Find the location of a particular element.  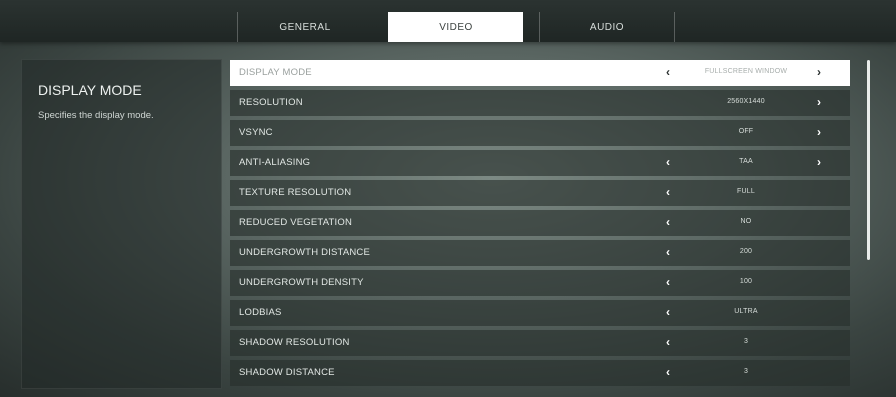

setting-value: 2560X1440 is located at coordinates (746, 101).